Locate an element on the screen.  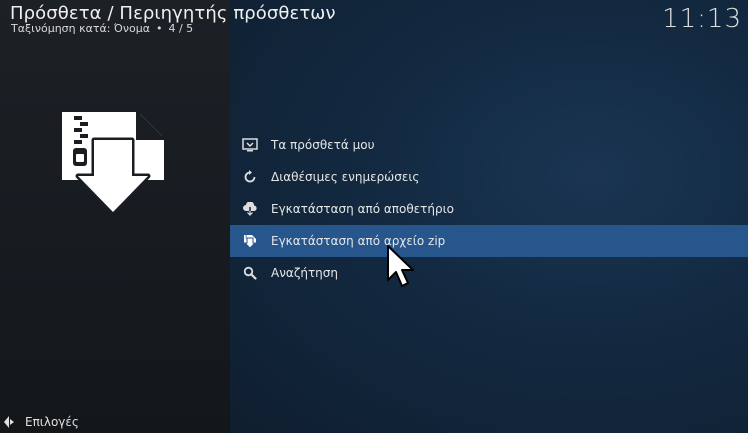
sort-label: Ταξινόμηση κατά: Όνομα is located at coordinates (80, 28).